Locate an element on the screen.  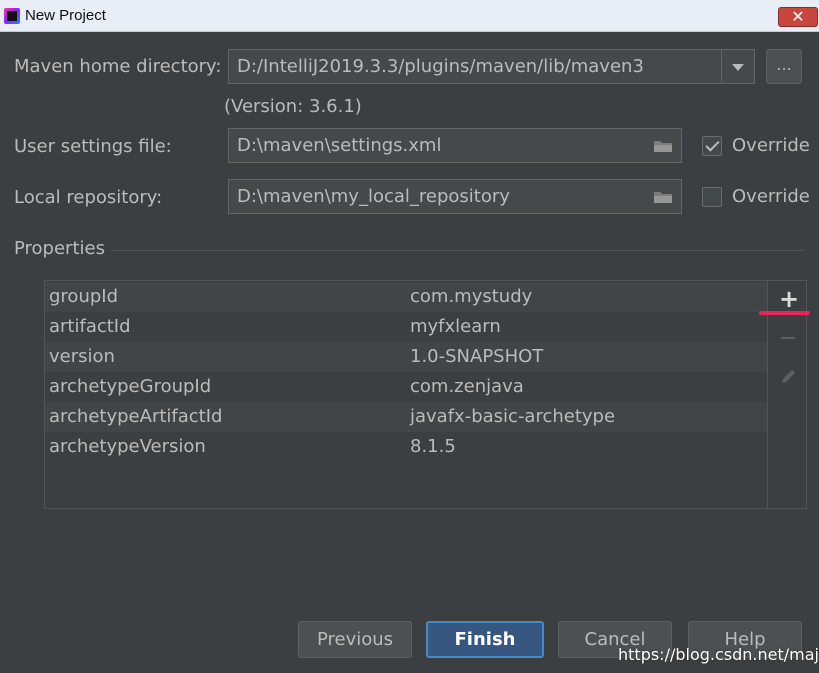
watermark-text: https://blog.csdn.net/majian is located at coordinates (718, 654).